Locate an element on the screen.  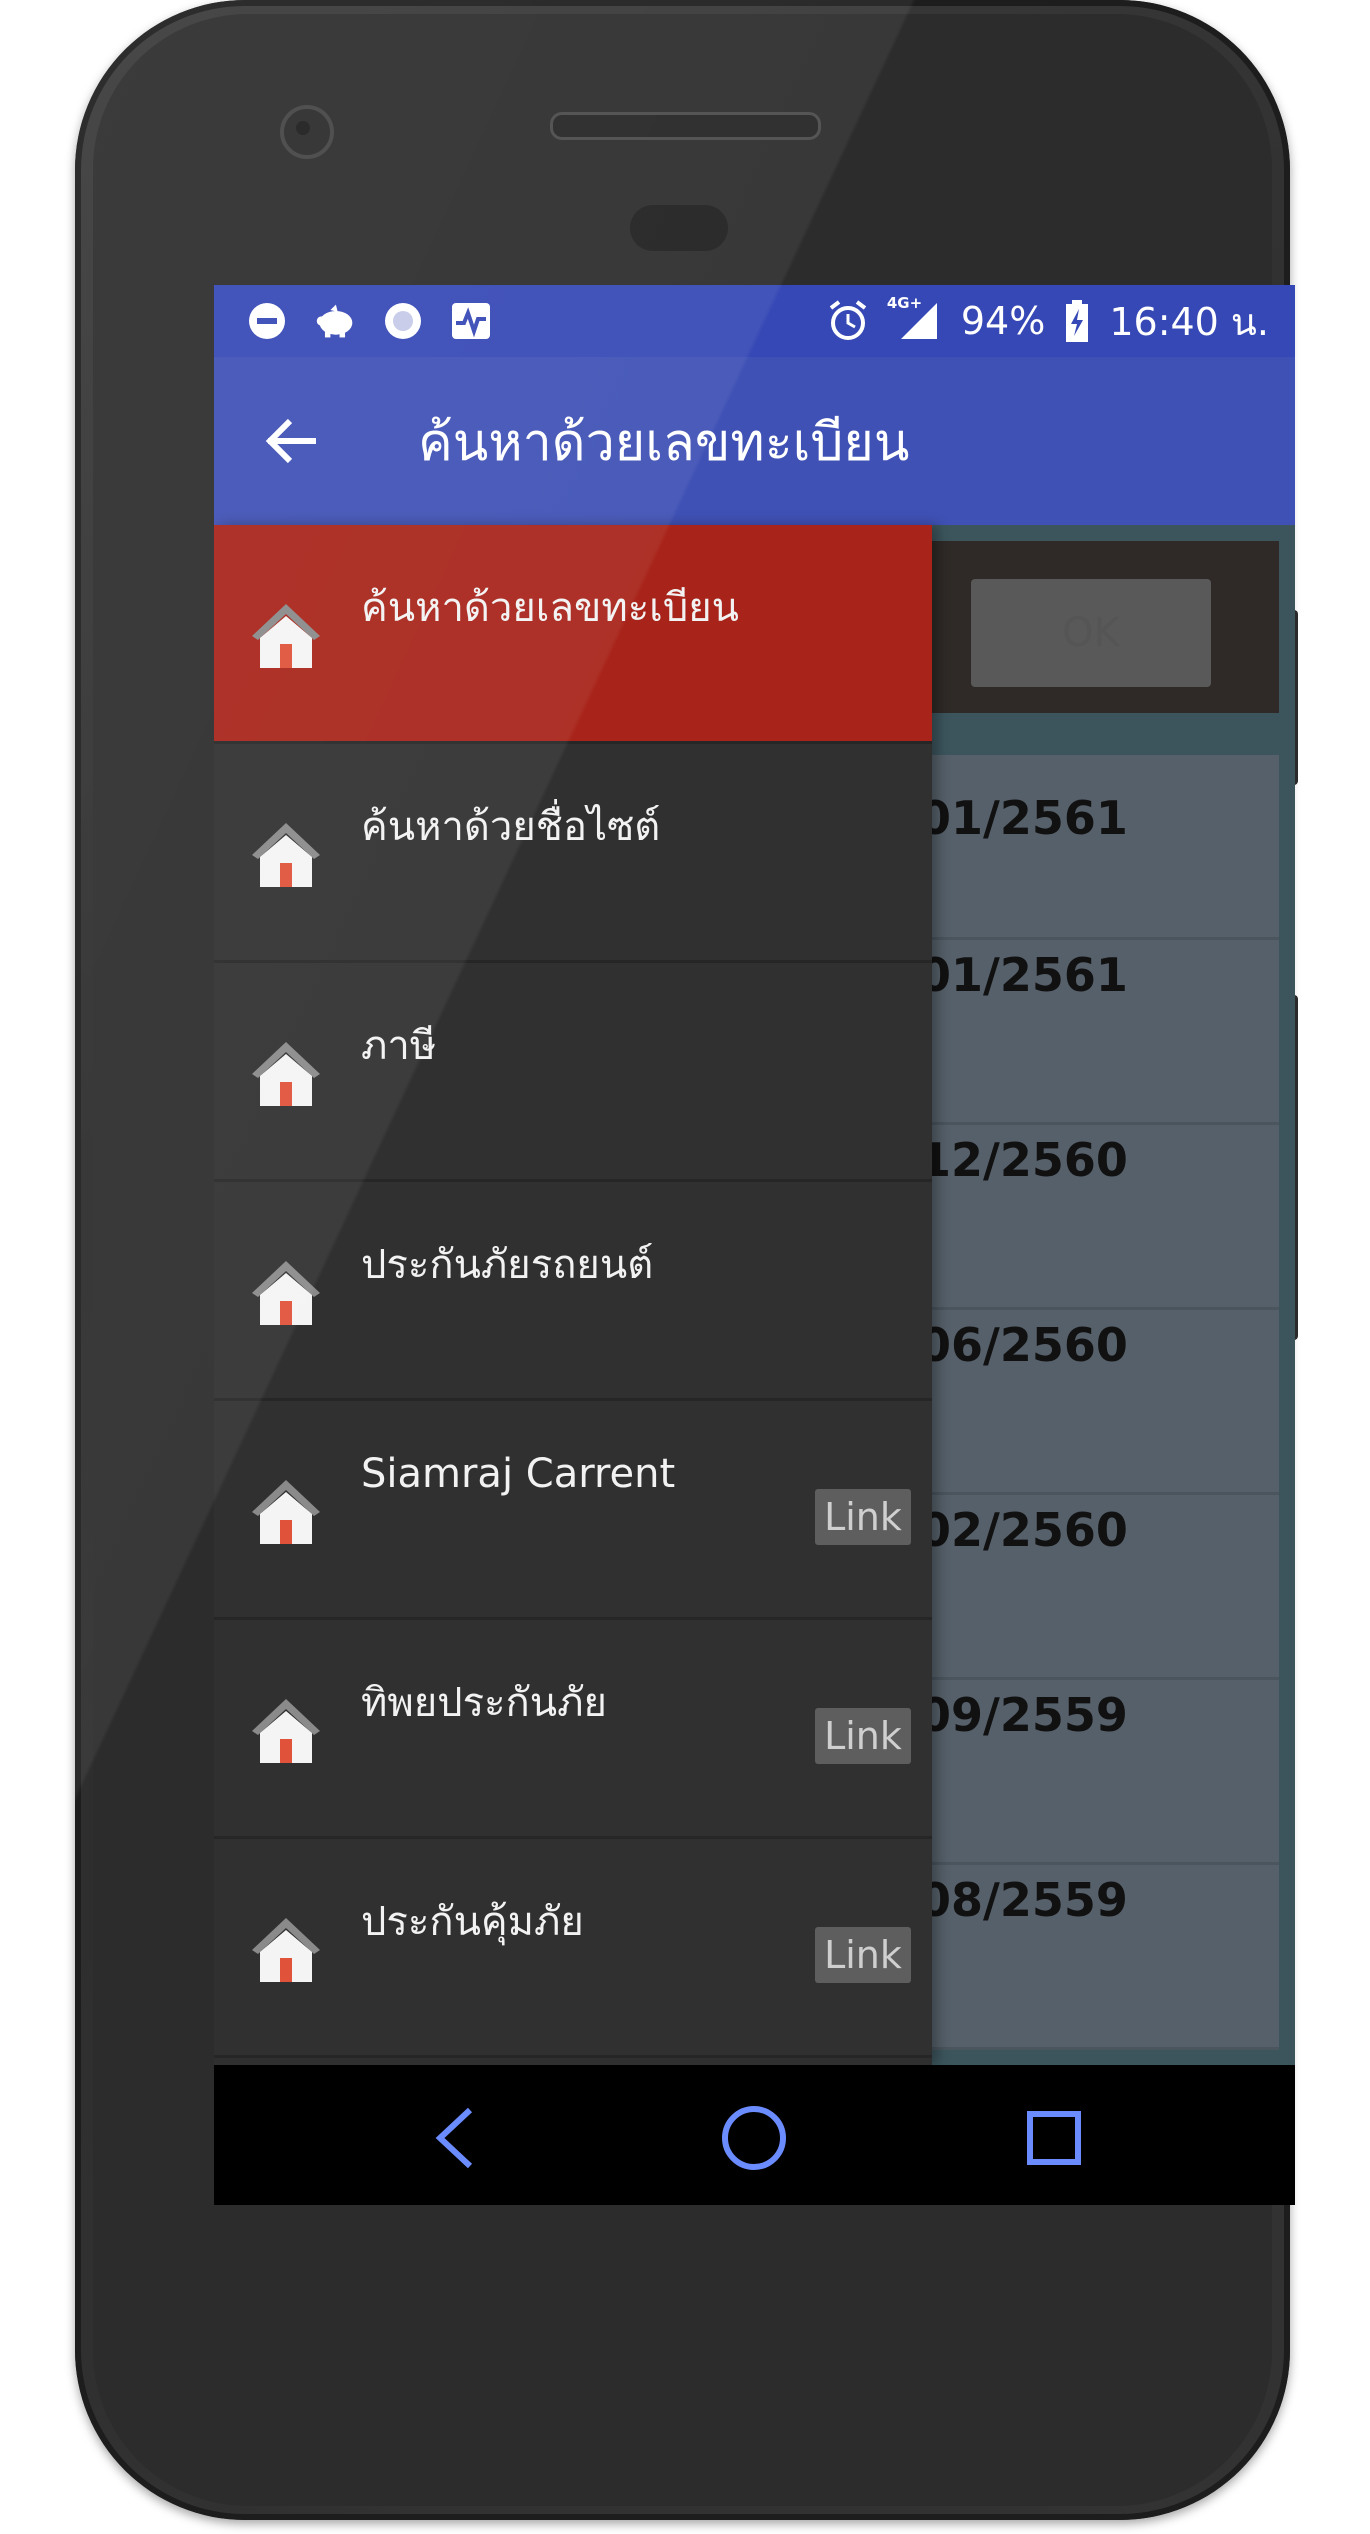
drawer-item-search-by-plate: ค้นหาด้วยเลขทะเบียน is located at coordinates (573, 634).